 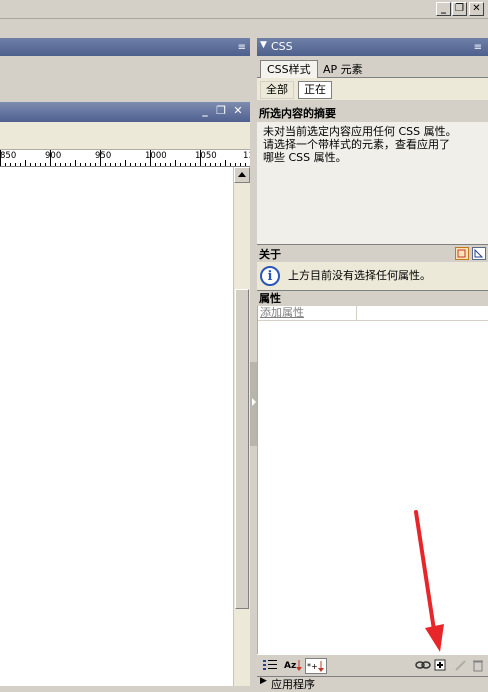 What do you see at coordinates (479, 253) in the screenshot?
I see `show-cascade-icon` at bounding box center [479, 253].